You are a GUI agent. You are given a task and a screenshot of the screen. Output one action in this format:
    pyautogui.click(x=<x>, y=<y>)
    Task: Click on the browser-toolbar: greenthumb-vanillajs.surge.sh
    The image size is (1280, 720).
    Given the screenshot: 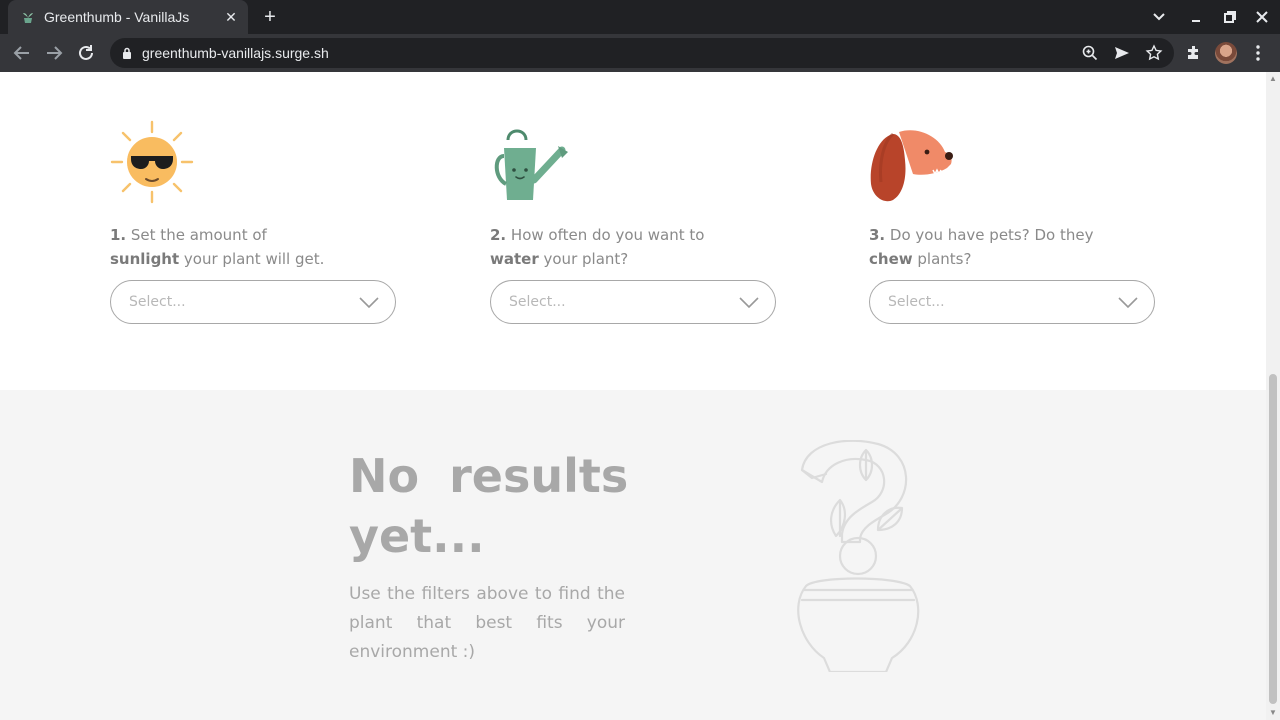 What is the action you would take?
    pyautogui.click(x=640, y=53)
    